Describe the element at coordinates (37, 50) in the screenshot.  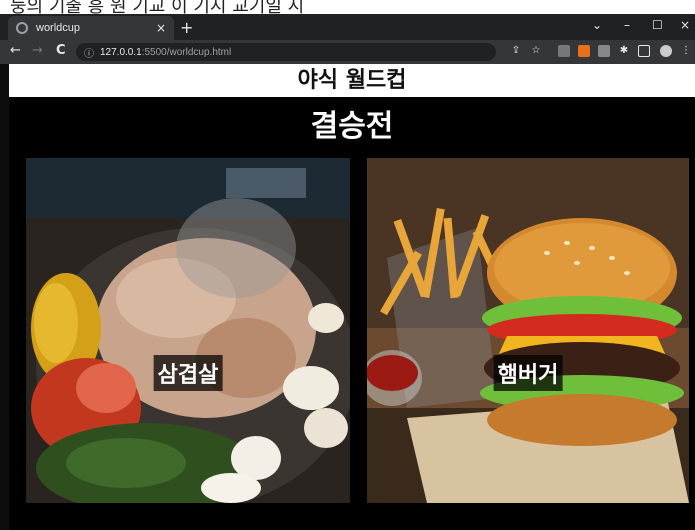
I see `forward-button: →` at that location.